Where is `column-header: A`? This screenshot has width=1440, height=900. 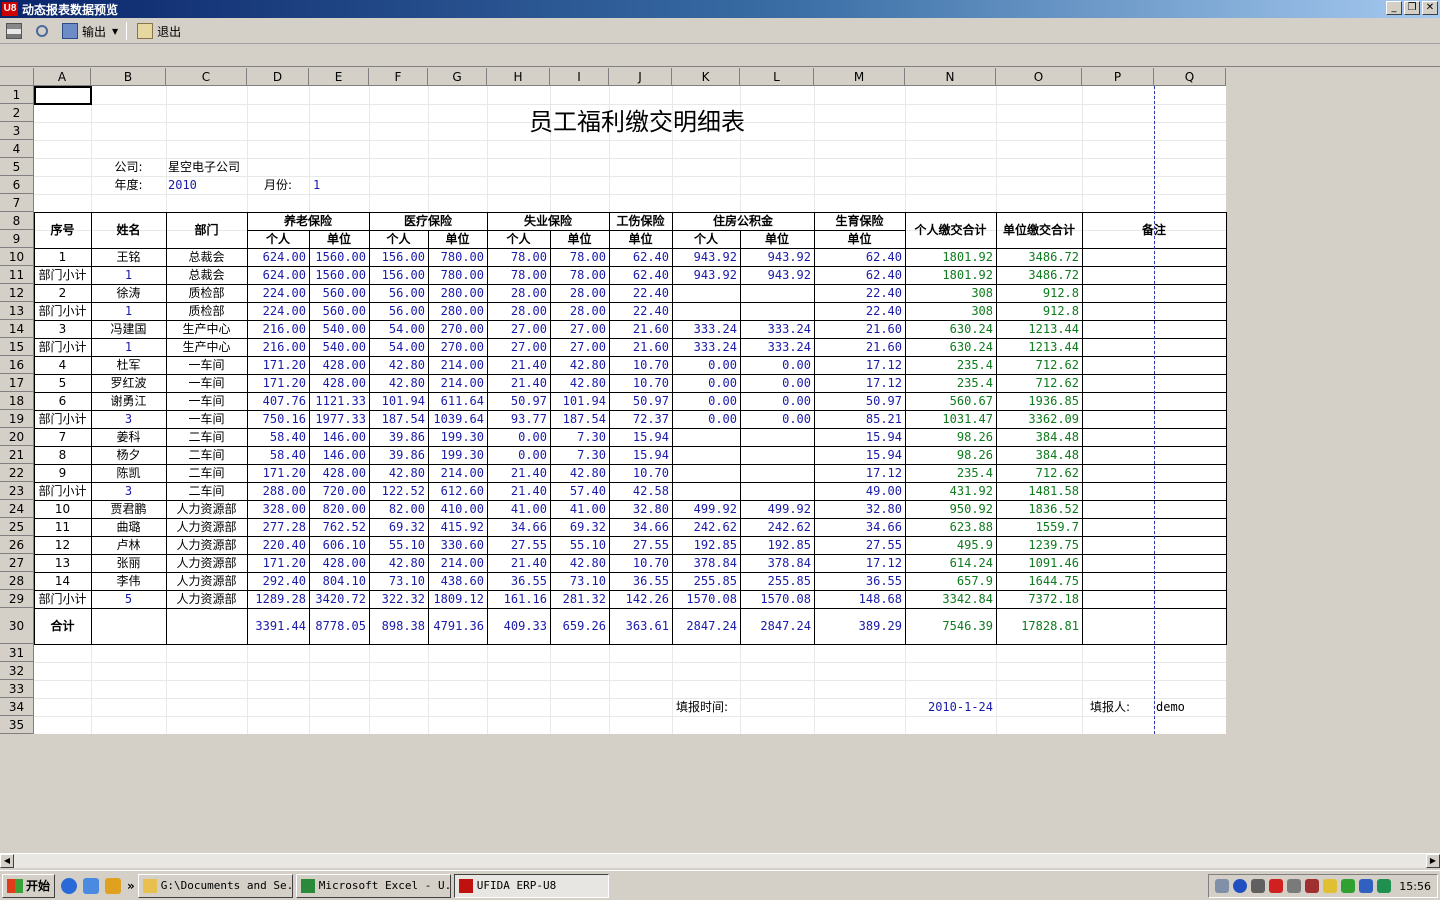 column-header: A is located at coordinates (62, 77).